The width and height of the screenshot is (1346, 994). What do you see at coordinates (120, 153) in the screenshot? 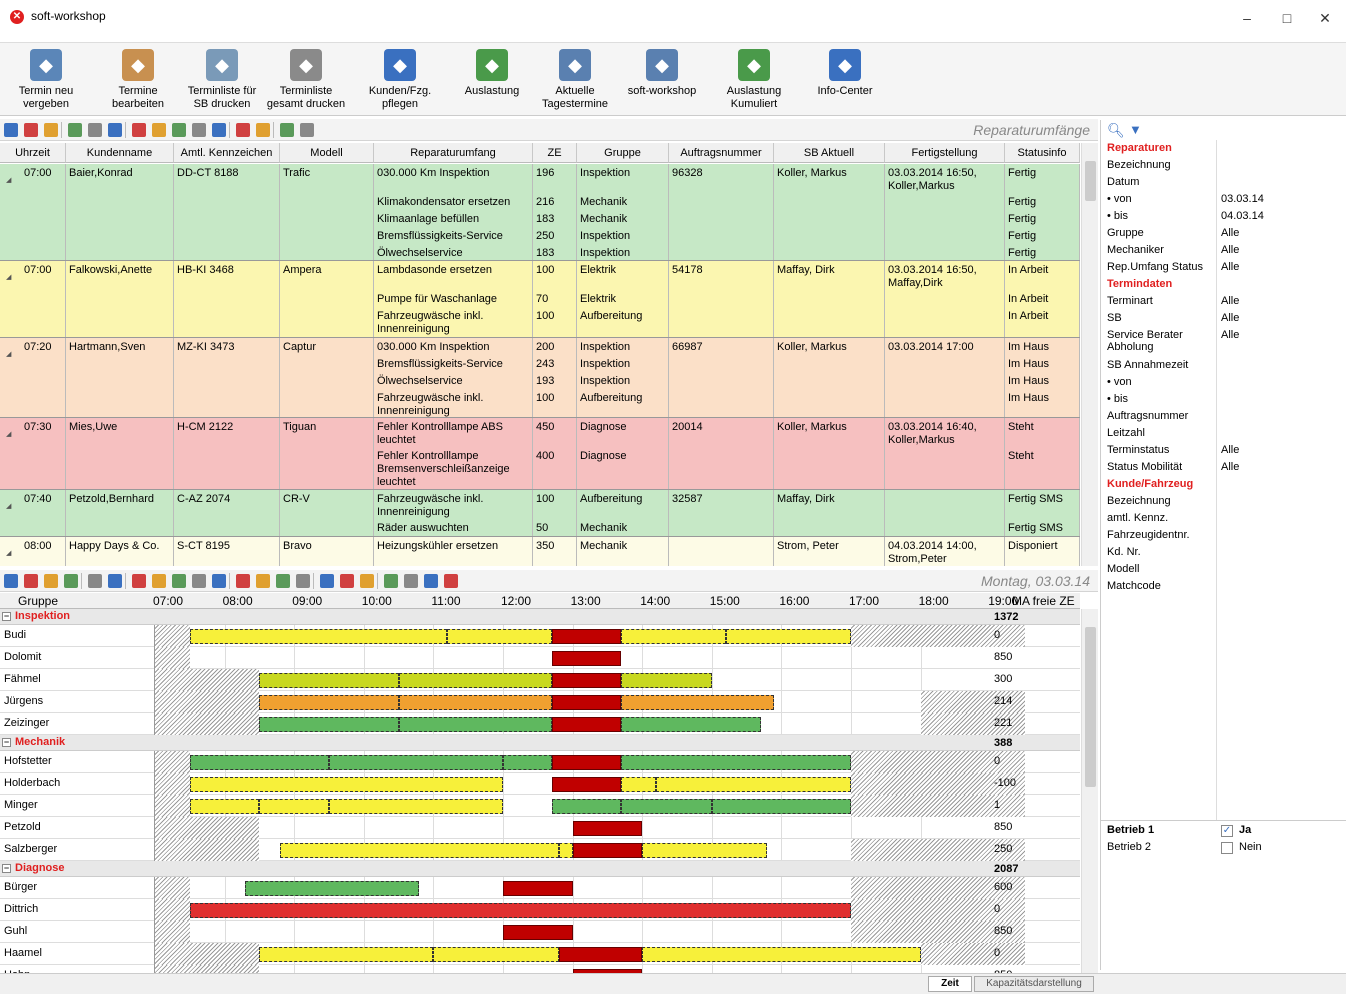
I see `column-header: Kundenname` at bounding box center [120, 153].